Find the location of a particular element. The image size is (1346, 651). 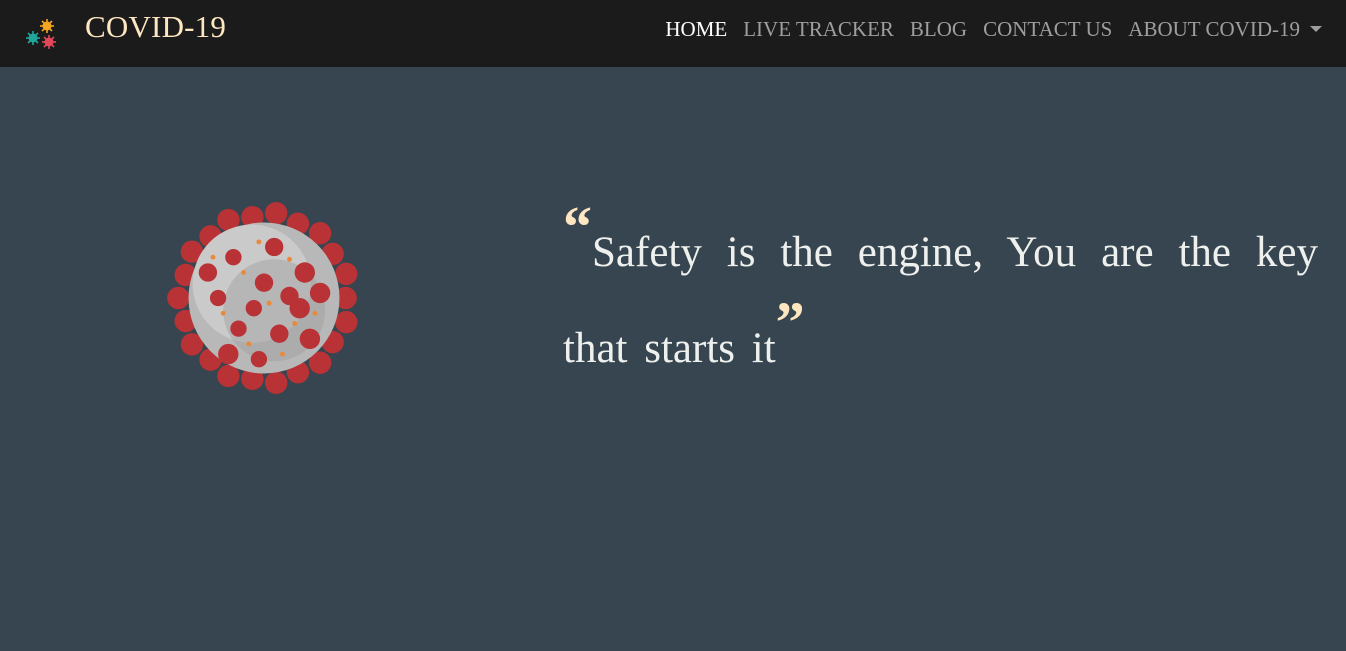

virus-cluster-icon is located at coordinates (41, 34).